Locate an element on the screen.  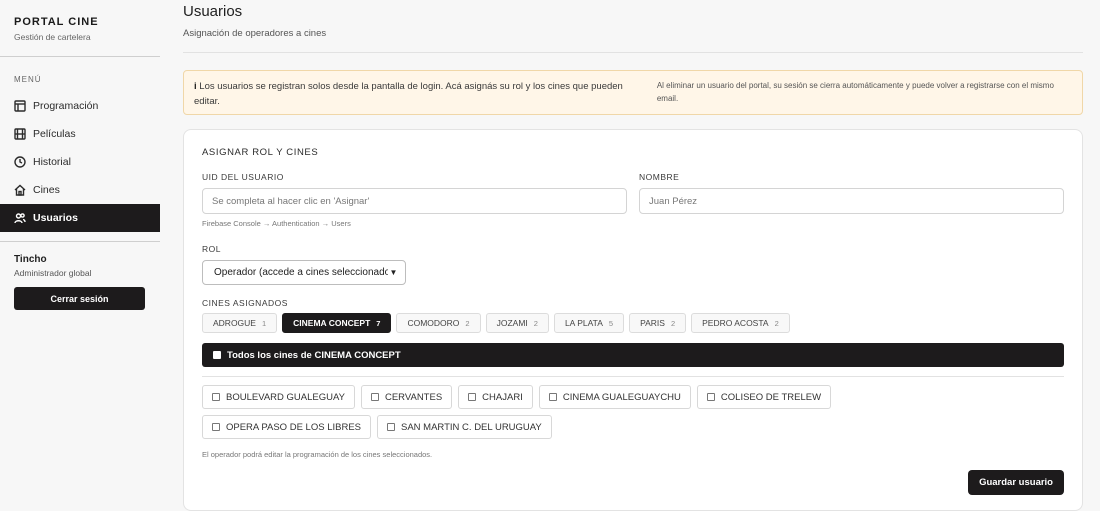
chain-name: PARIS is located at coordinates (652, 323).